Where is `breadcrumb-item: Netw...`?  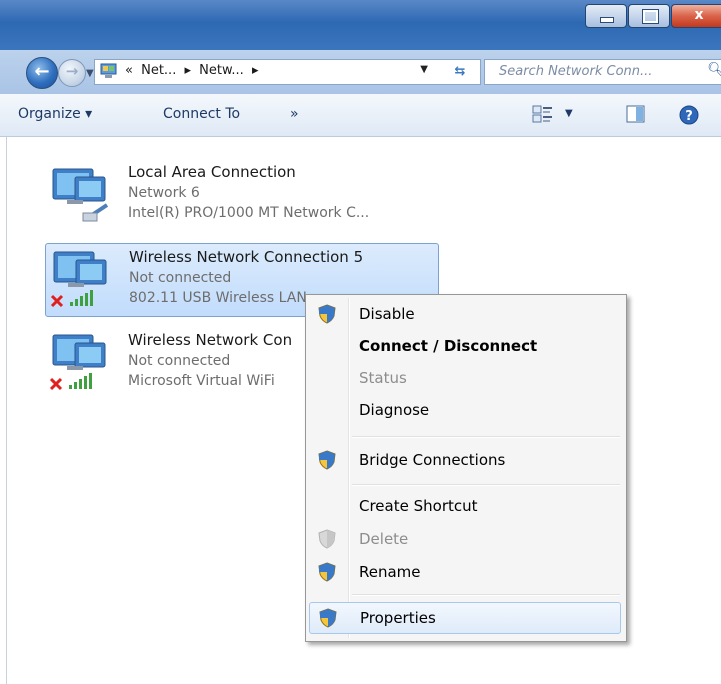
breadcrumb-item: Netw... is located at coordinates (221, 70).